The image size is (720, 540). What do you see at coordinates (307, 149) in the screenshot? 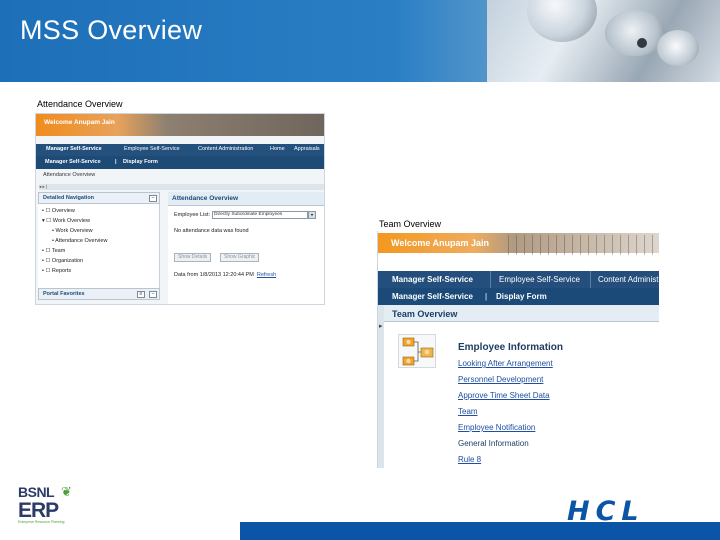
I see `tab-appraisals: Appraisals` at bounding box center [307, 149].